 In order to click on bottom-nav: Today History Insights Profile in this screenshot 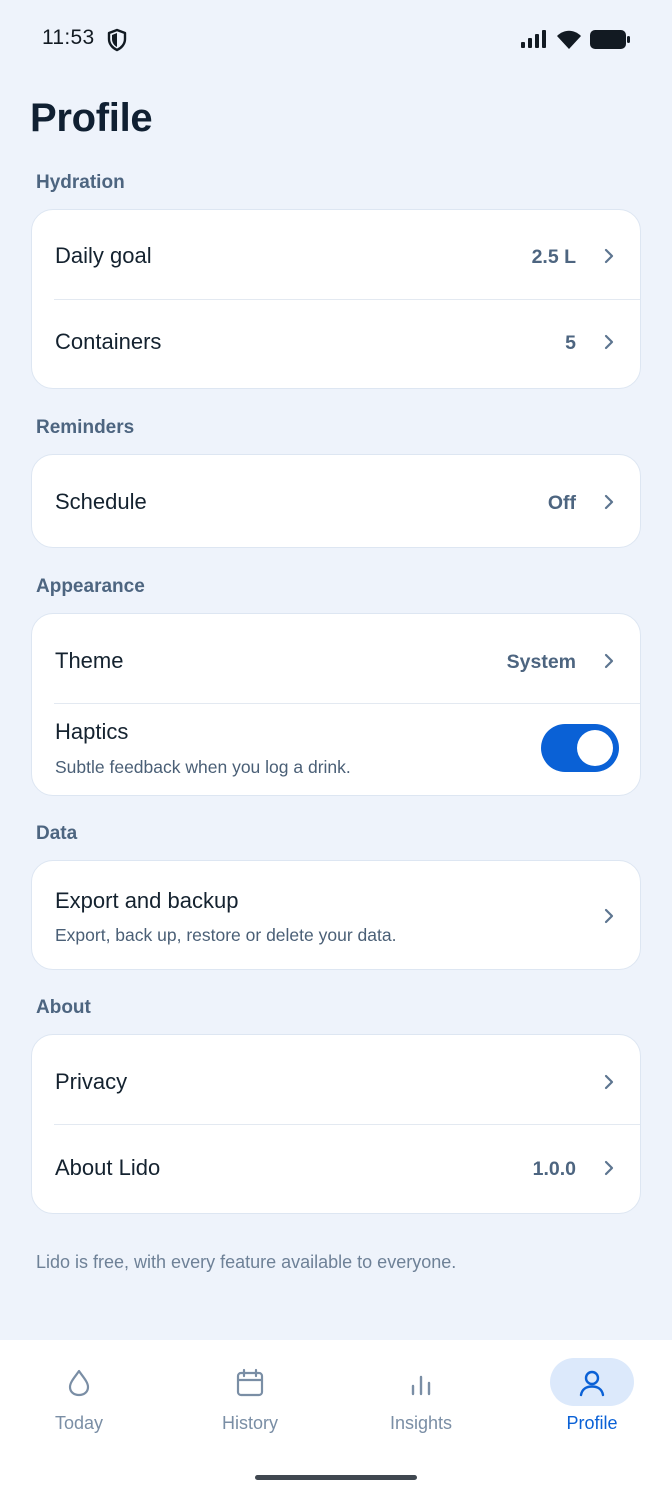, I will do `click(336, 1418)`.